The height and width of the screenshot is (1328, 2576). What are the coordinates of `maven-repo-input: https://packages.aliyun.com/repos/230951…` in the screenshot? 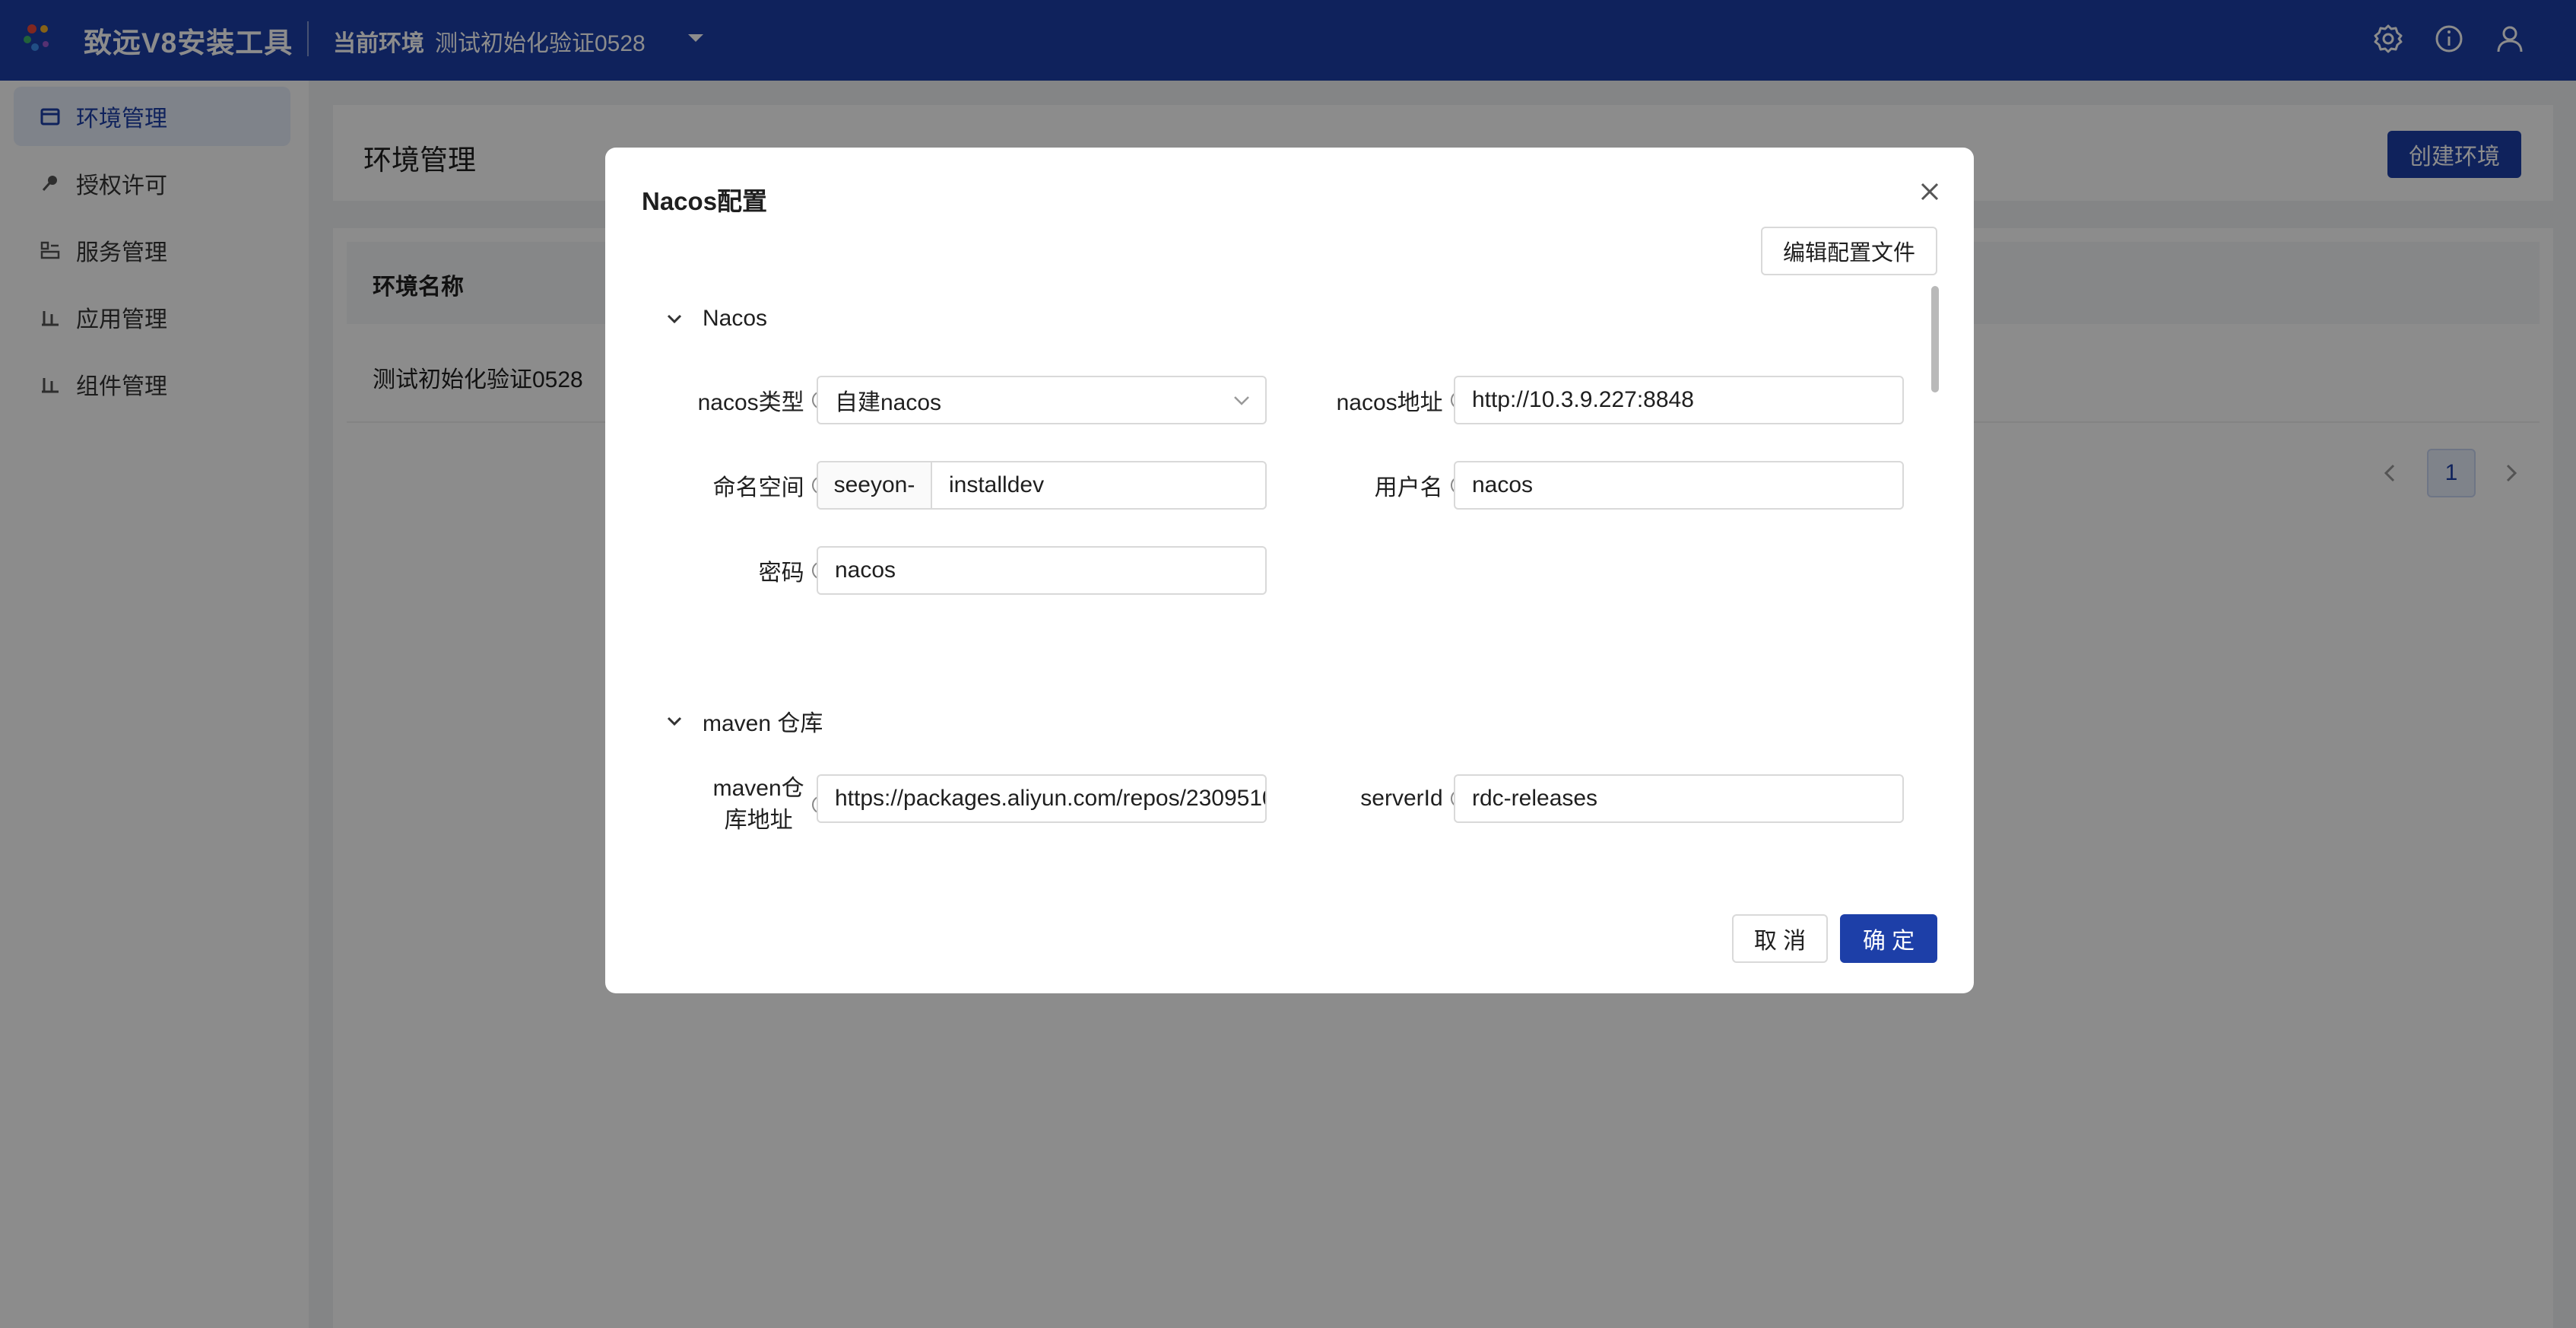 It's located at (1042, 798).